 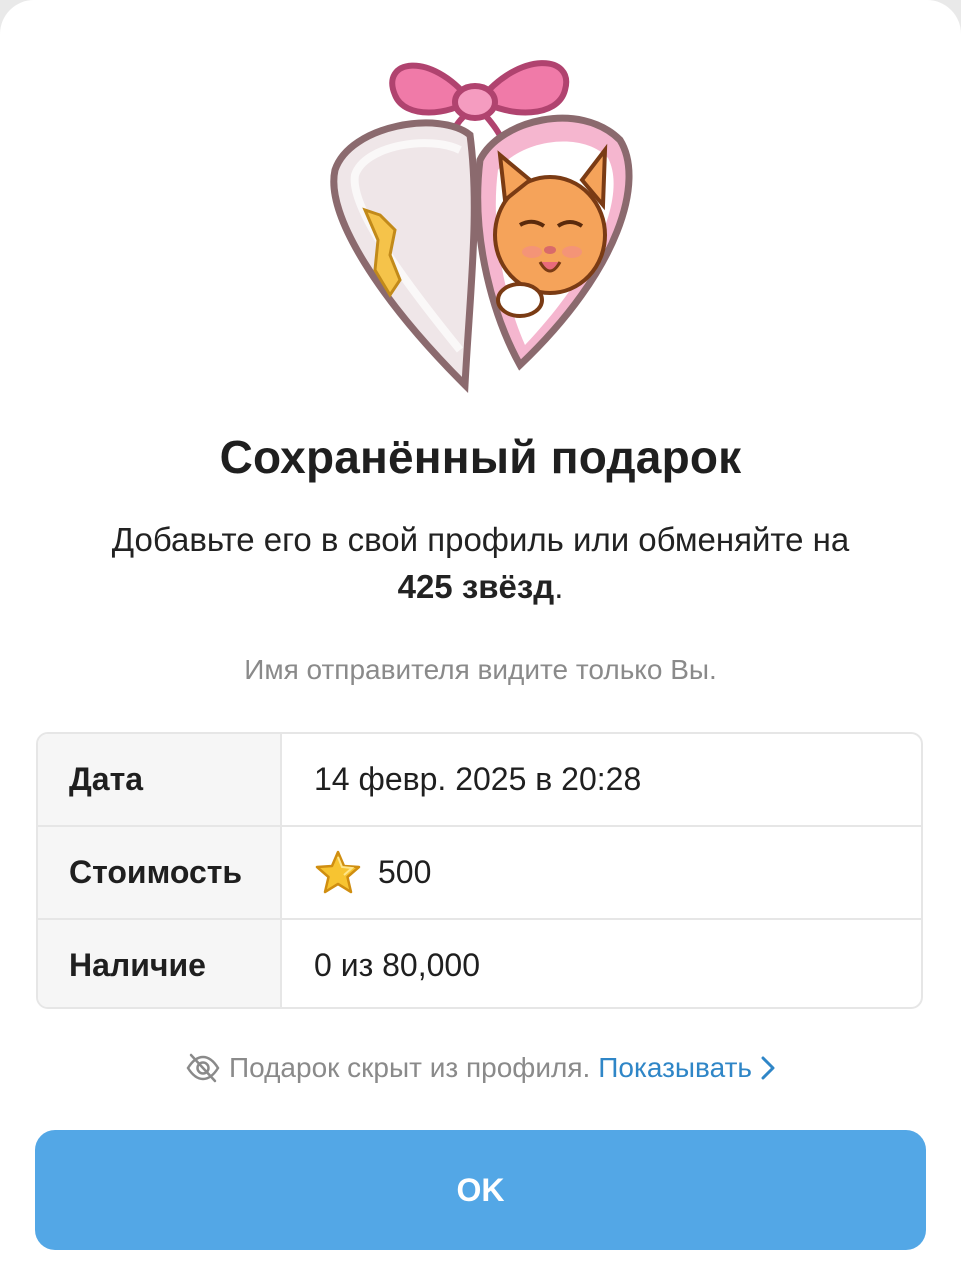 I want to click on hidden-status-text: Подарок скрыт из профиля., so click(x=410, y=1067).